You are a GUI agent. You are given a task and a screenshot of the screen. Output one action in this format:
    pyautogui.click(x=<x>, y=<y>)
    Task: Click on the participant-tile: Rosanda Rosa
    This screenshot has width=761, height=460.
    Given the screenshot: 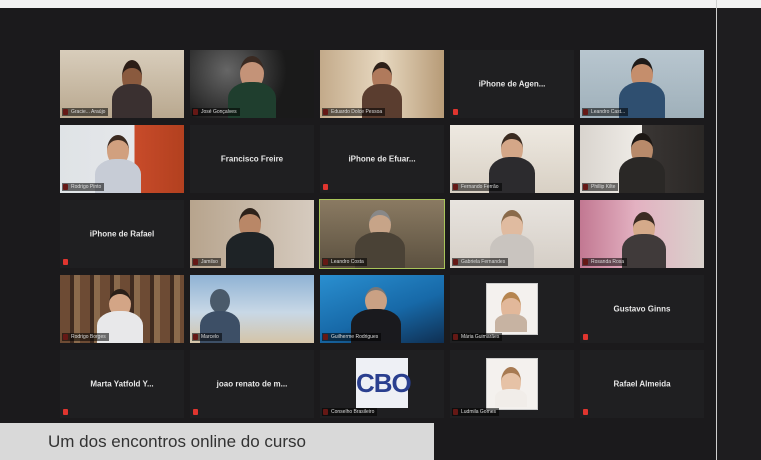 What is the action you would take?
    pyautogui.click(x=642, y=234)
    